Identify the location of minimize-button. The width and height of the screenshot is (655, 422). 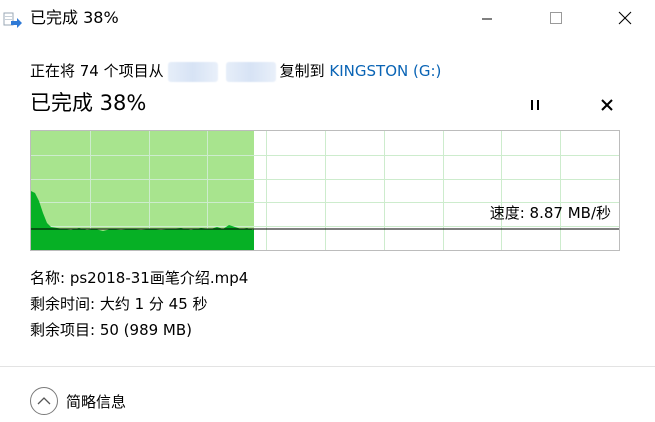
(487, 19).